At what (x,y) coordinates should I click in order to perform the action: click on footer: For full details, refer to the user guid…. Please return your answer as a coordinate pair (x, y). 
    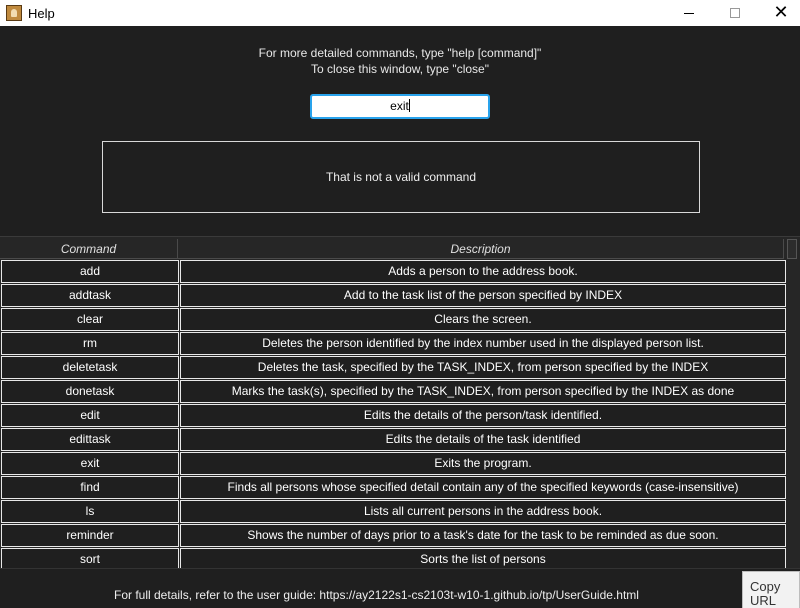
    Looking at the image, I should click on (400, 588).